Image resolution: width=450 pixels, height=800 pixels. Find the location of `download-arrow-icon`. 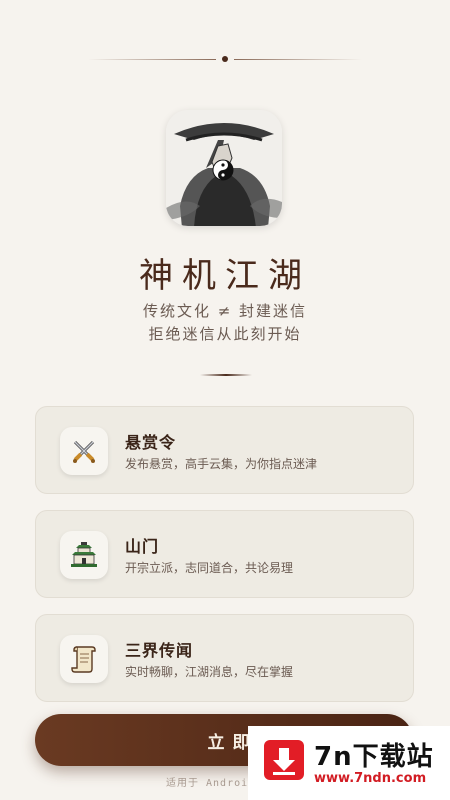

download-arrow-icon is located at coordinates (284, 760).